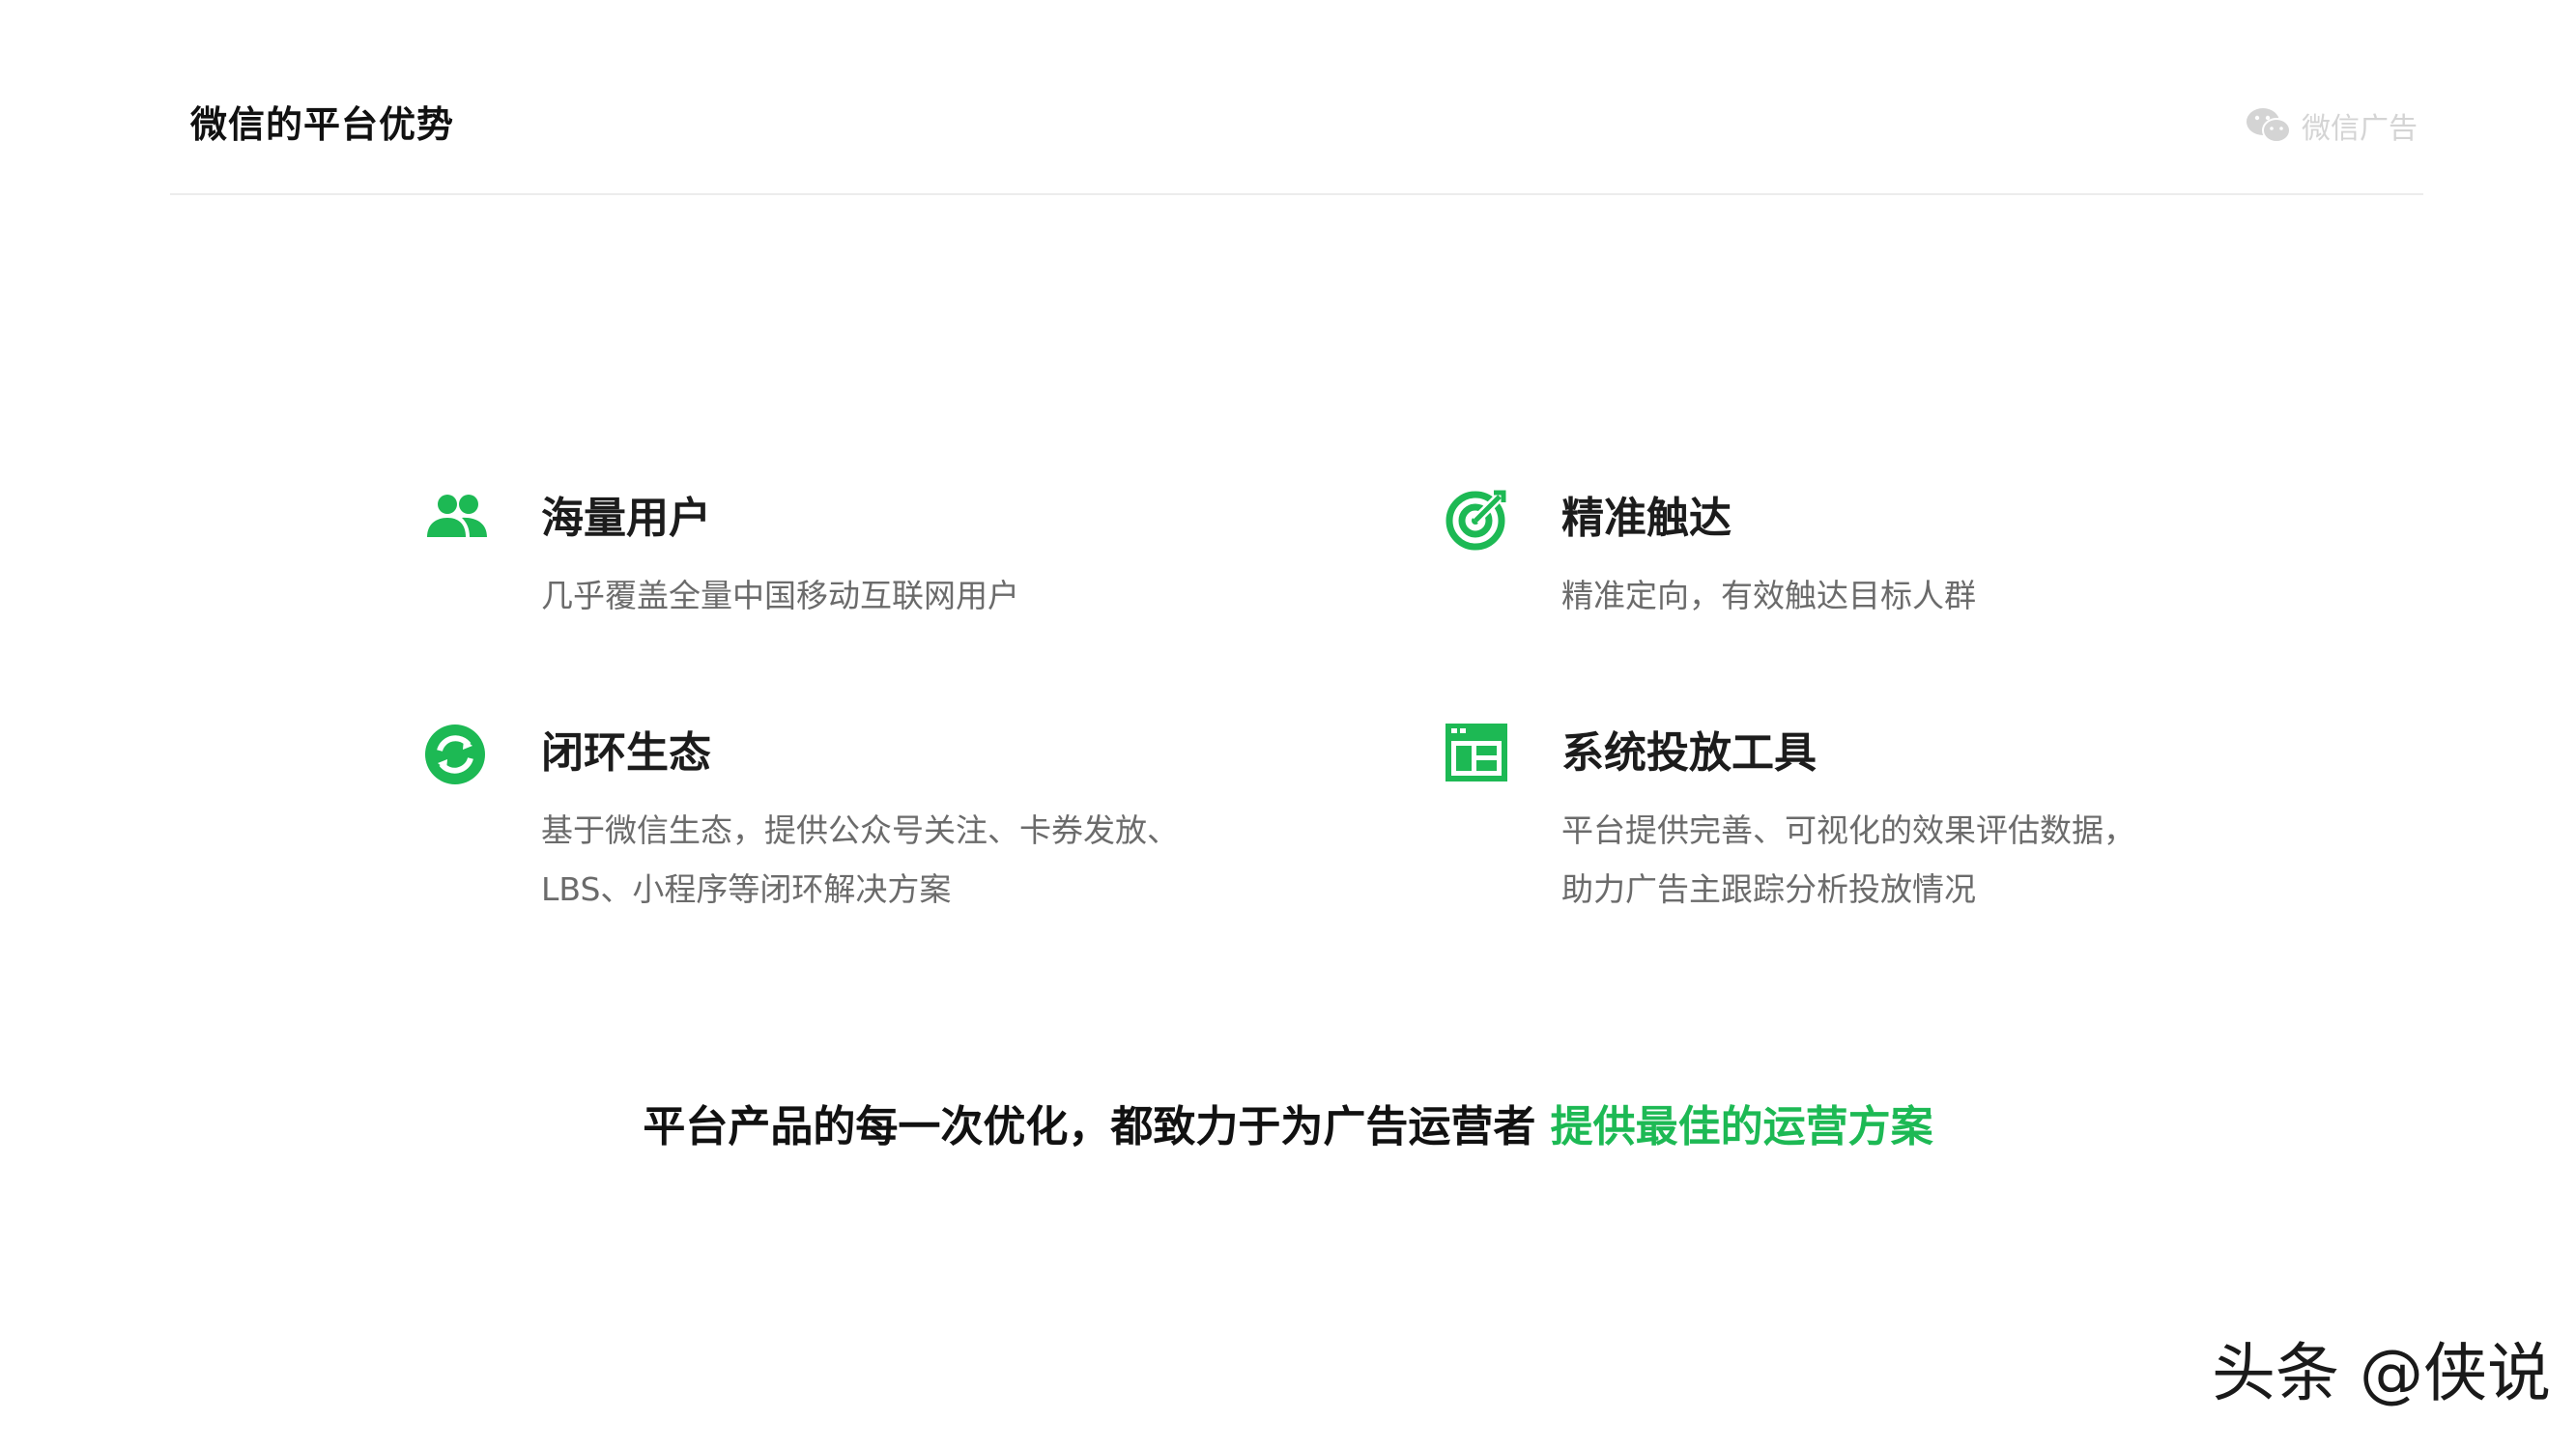  Describe the element at coordinates (457, 753) in the screenshot. I see `loop-icon` at that location.